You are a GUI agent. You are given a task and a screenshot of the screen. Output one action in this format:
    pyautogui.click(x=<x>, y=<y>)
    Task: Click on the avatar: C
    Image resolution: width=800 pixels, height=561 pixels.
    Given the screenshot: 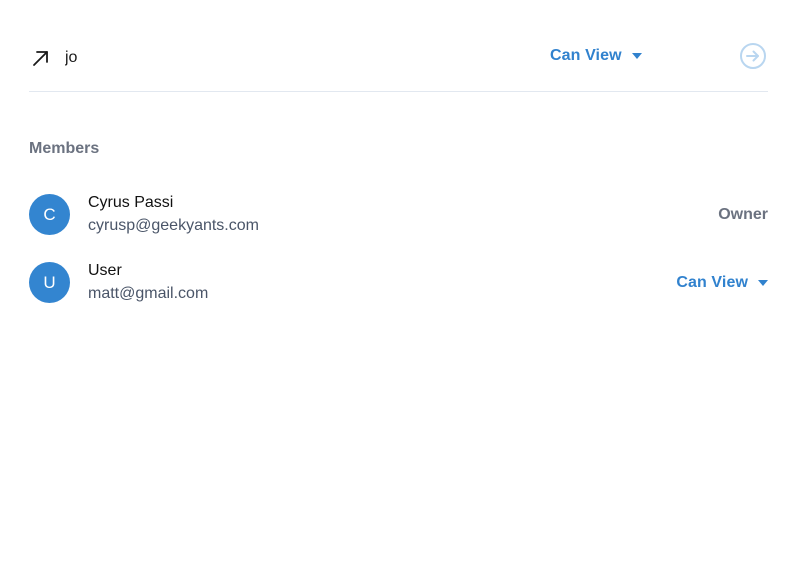 What is the action you would take?
    pyautogui.click(x=49, y=214)
    